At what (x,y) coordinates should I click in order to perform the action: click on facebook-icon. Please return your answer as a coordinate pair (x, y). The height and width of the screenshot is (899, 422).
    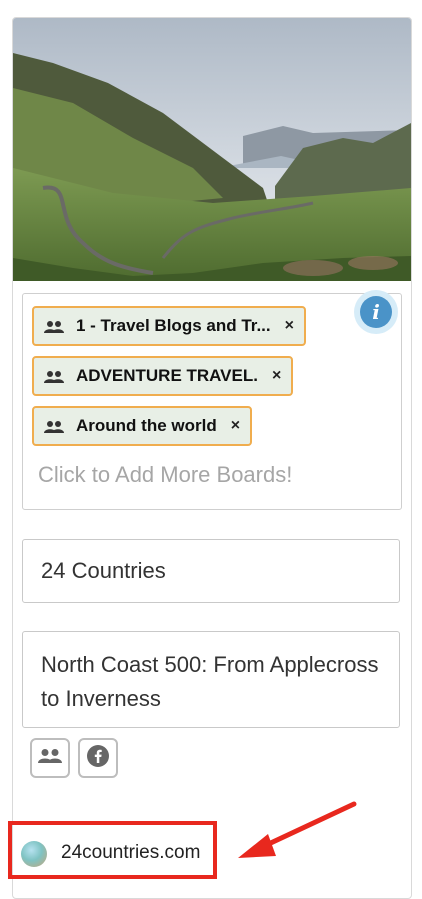
    Looking at the image, I should click on (98, 758).